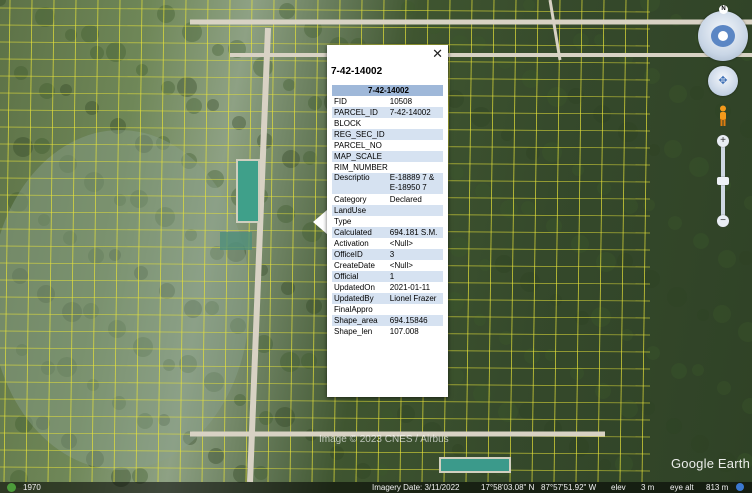 The height and width of the screenshot is (493, 752). Describe the element at coordinates (354, 265) in the screenshot. I see `attribute-key: CreateDate` at that location.